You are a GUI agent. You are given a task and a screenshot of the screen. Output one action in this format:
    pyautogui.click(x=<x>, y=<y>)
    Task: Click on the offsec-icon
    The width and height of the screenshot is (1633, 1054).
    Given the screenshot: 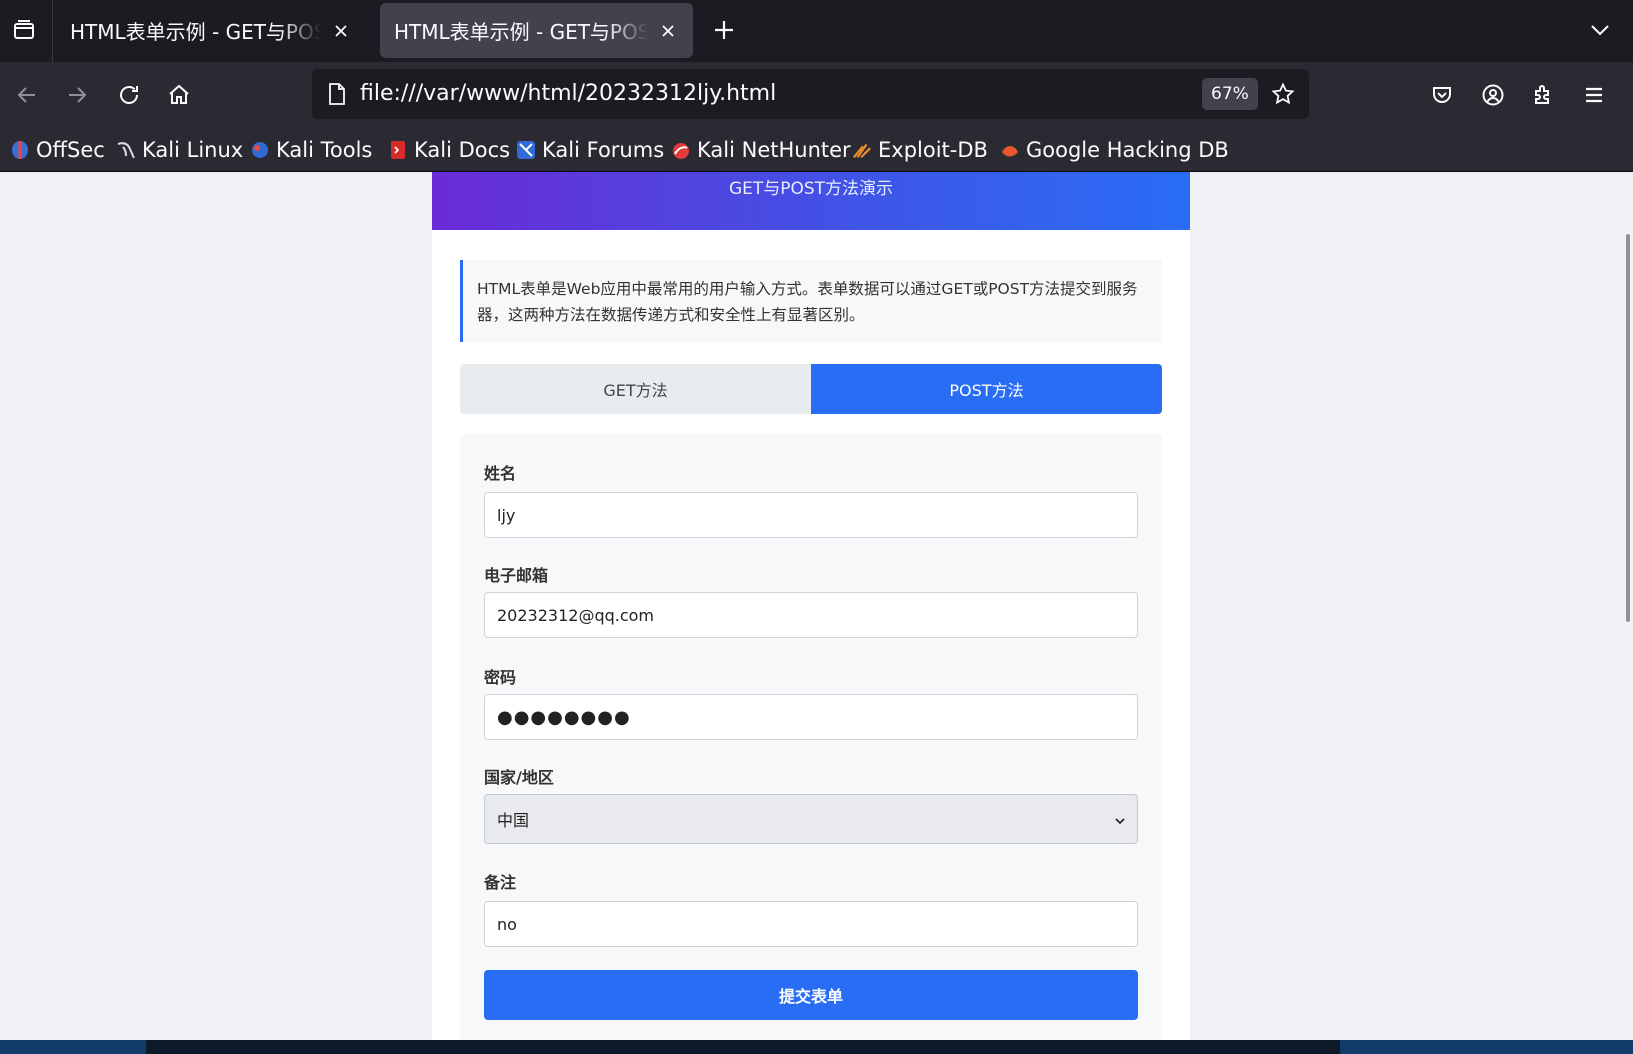 What is the action you would take?
    pyautogui.click(x=20, y=150)
    